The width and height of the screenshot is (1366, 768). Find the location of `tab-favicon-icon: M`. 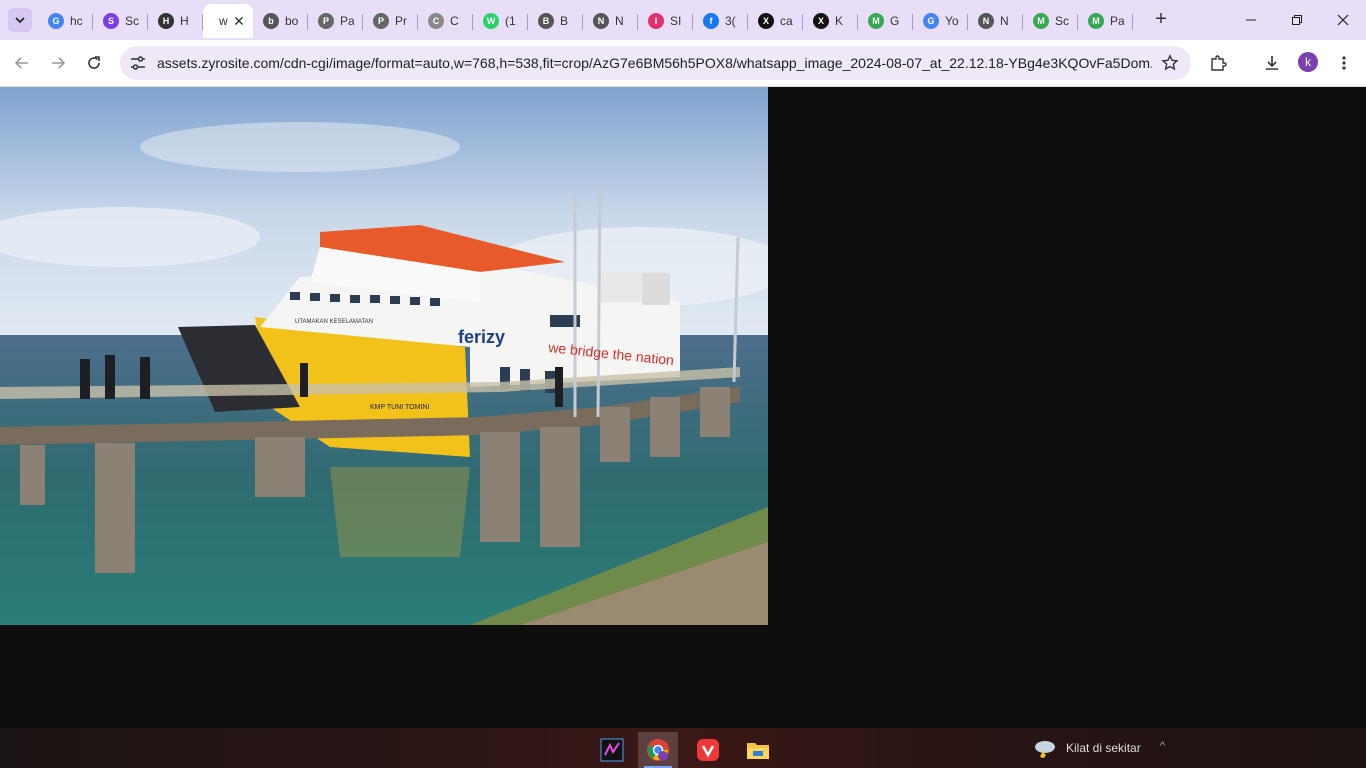

tab-favicon-icon: M is located at coordinates (1096, 21).